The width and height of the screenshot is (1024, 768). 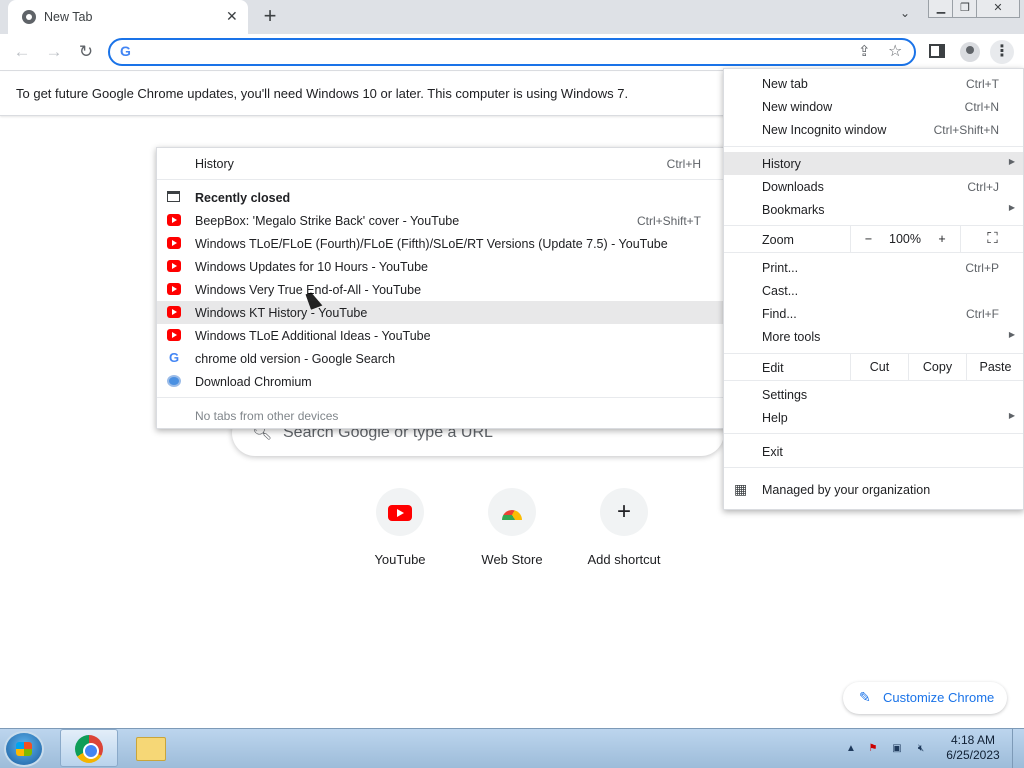 What do you see at coordinates (624, 536) in the screenshot?
I see `shortcut-add: + Add shortcut` at bounding box center [624, 536].